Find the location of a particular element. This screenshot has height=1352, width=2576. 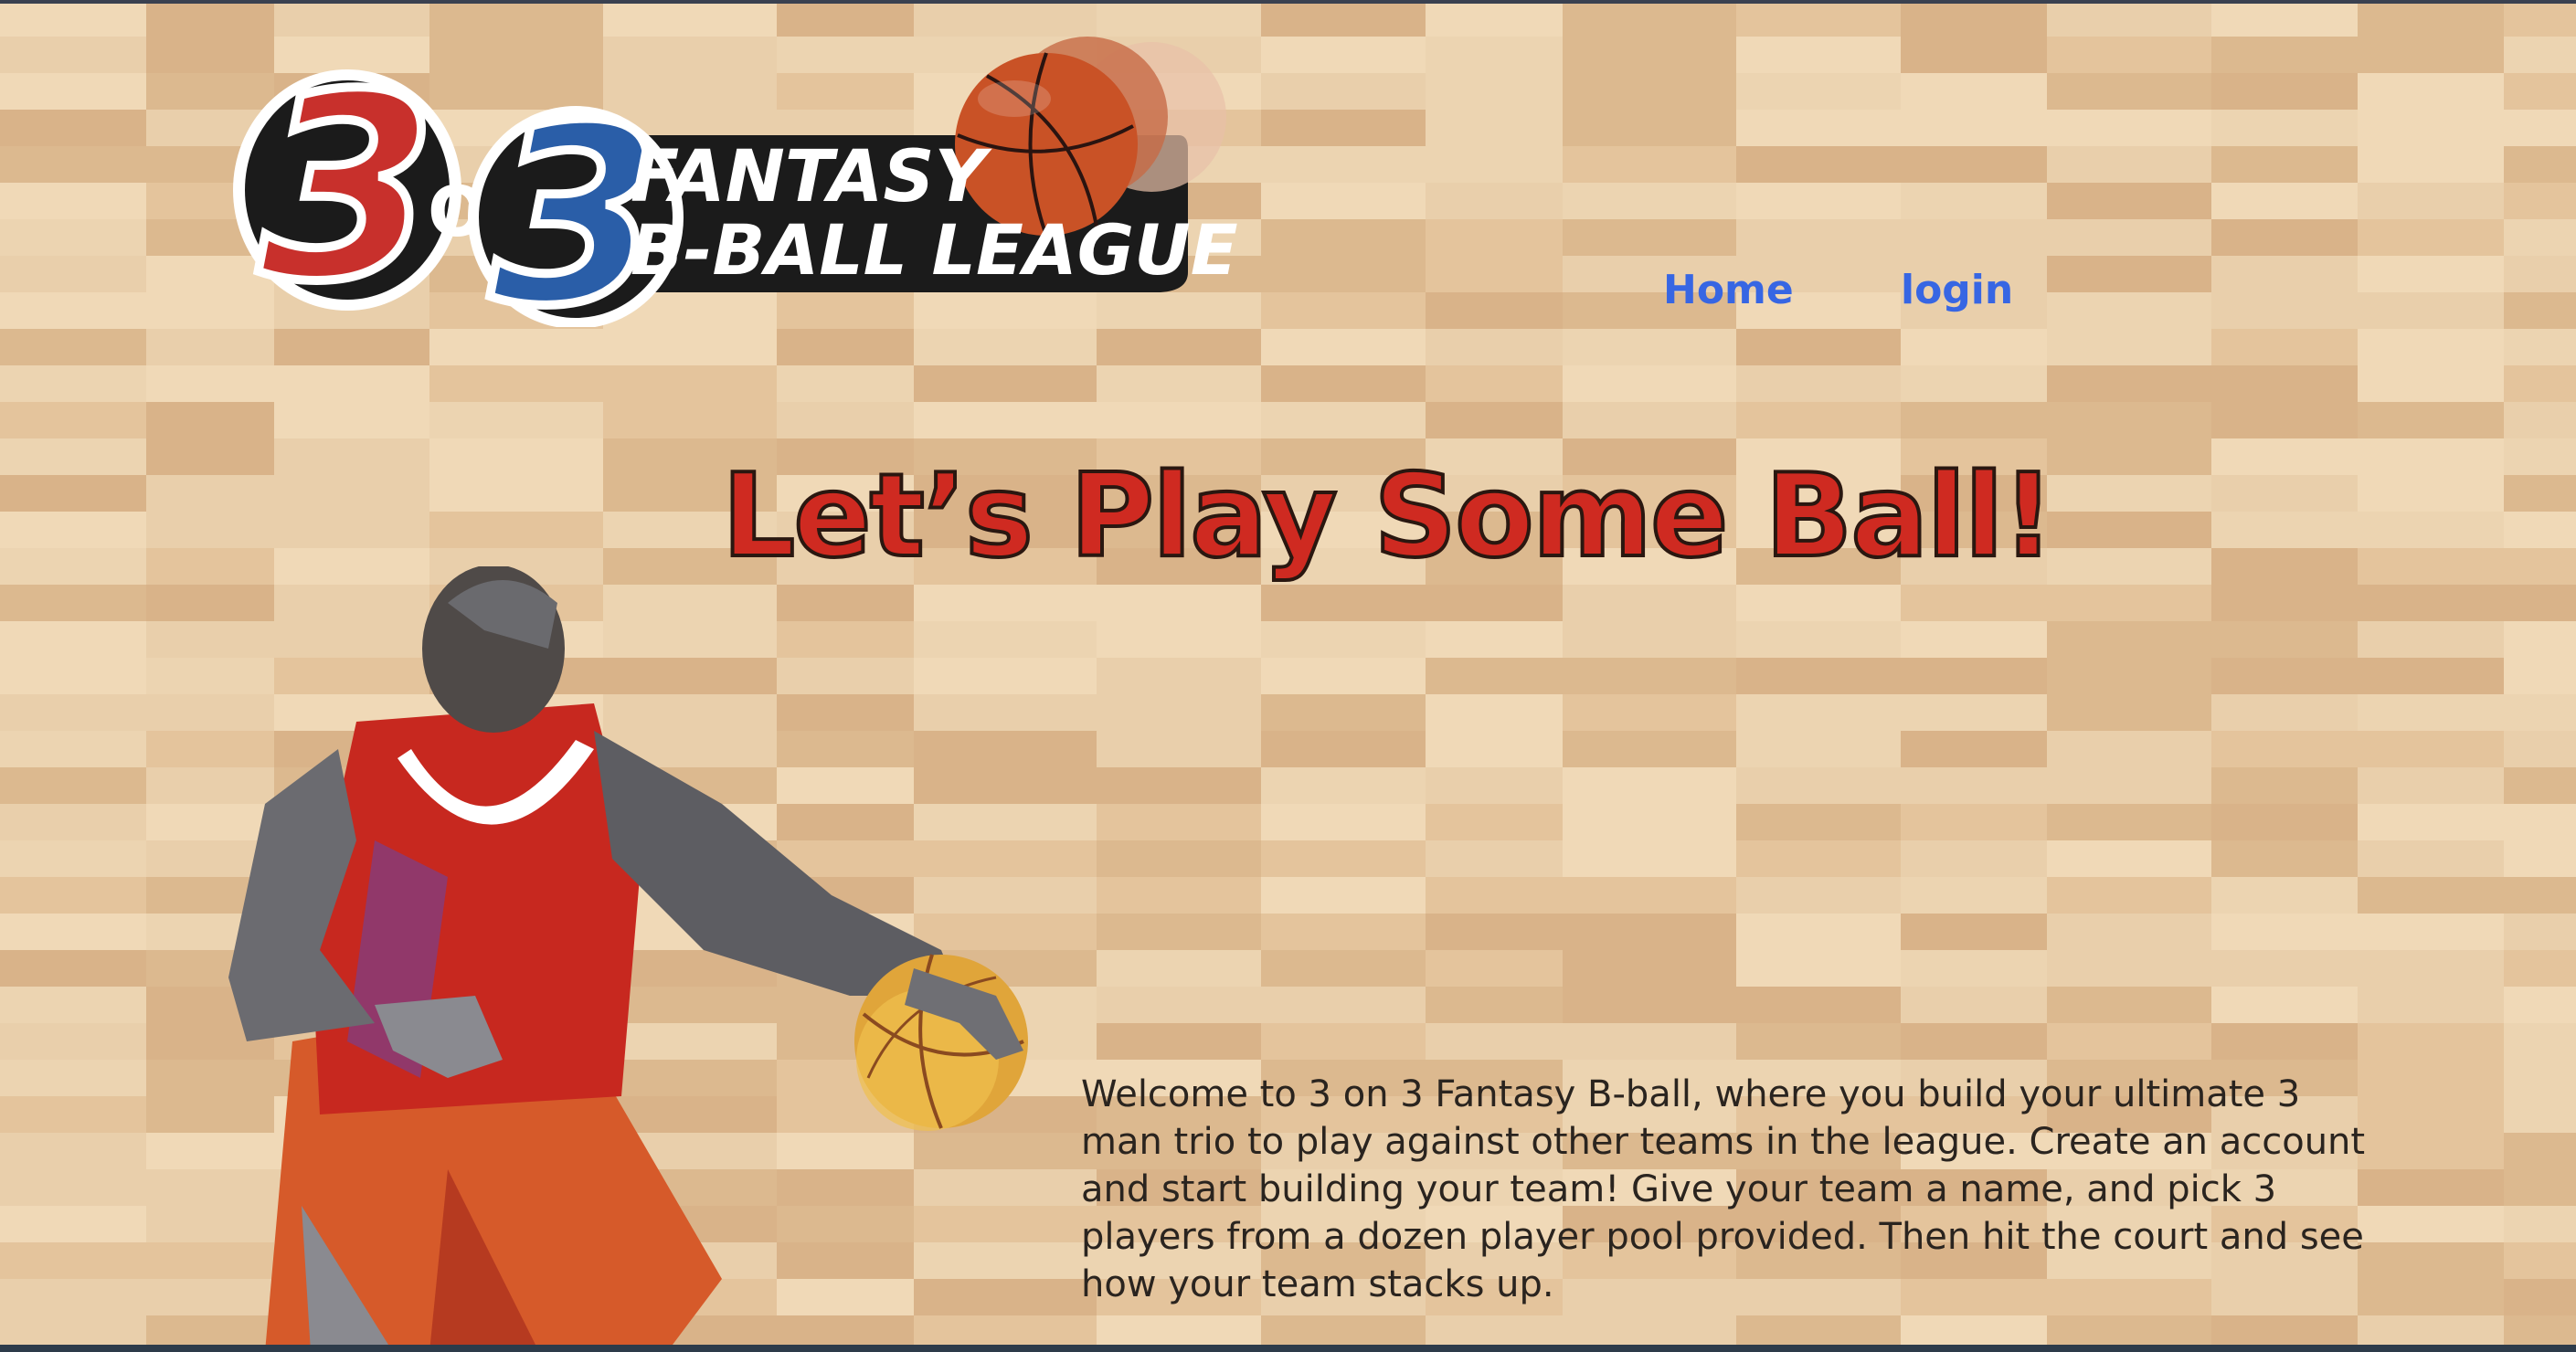

logo-three-left: 3 is located at coordinates (348, 183).